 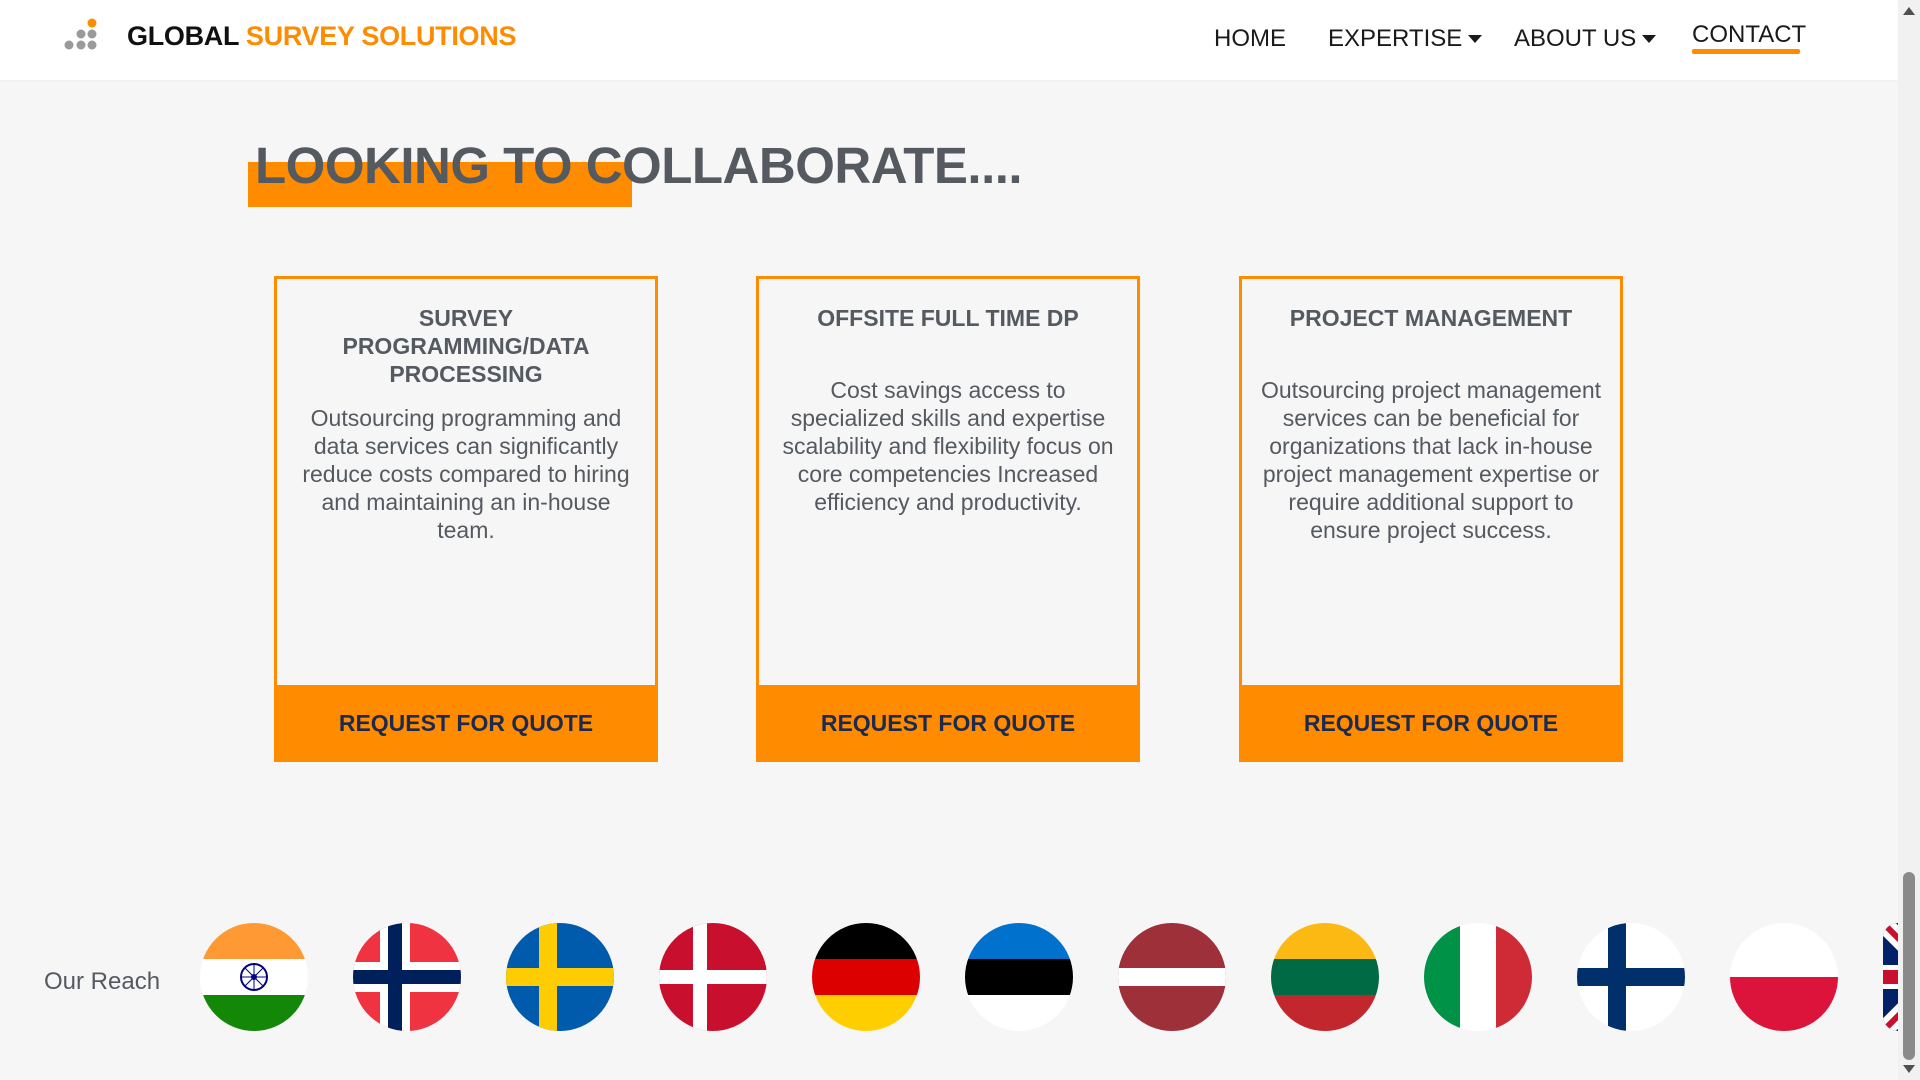 What do you see at coordinates (1325, 977) in the screenshot?
I see `lithuania-flag-icon` at bounding box center [1325, 977].